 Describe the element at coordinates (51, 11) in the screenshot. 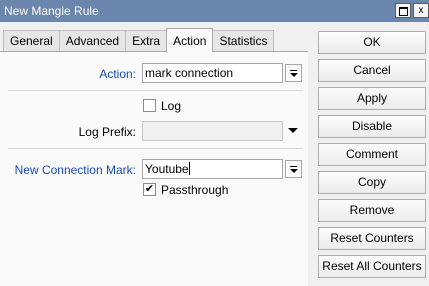

I see `window-title: New Mangle Rule` at that location.